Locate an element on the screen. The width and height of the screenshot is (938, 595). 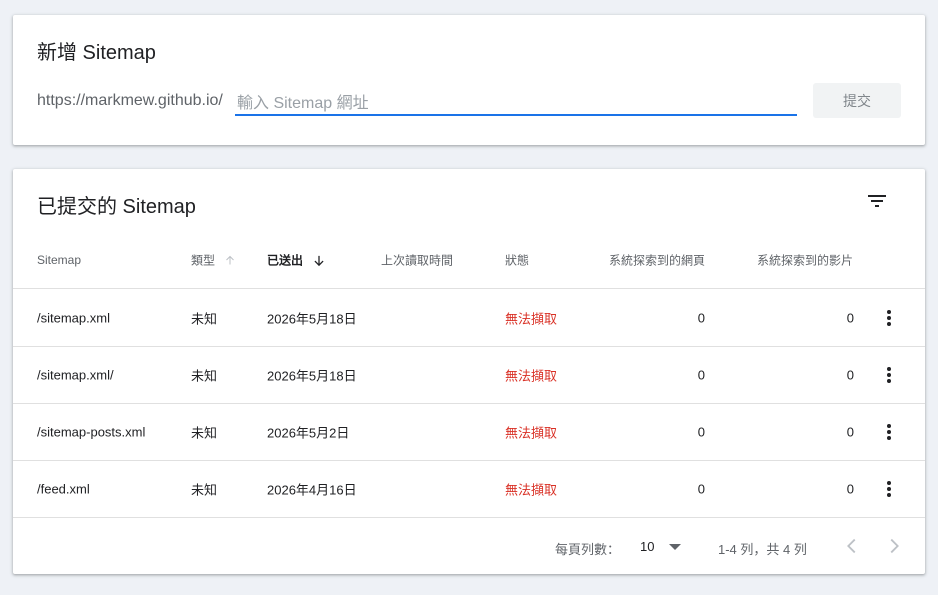
column-header-type-label: 類型 is located at coordinates (203, 260).